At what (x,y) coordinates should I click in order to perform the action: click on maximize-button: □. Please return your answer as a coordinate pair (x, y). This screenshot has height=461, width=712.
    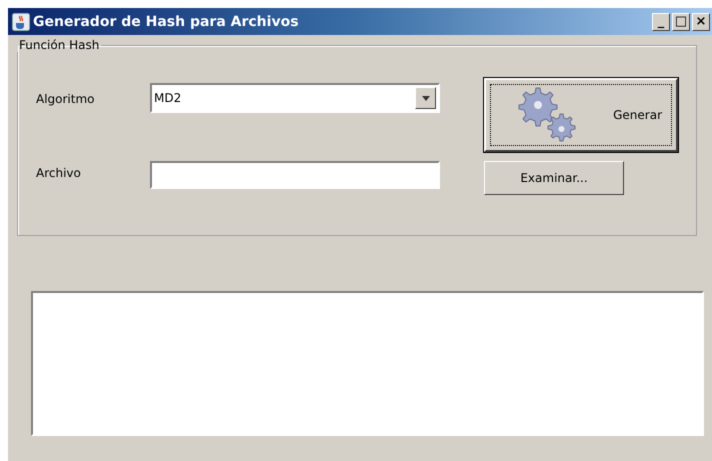
    Looking at the image, I should click on (681, 21).